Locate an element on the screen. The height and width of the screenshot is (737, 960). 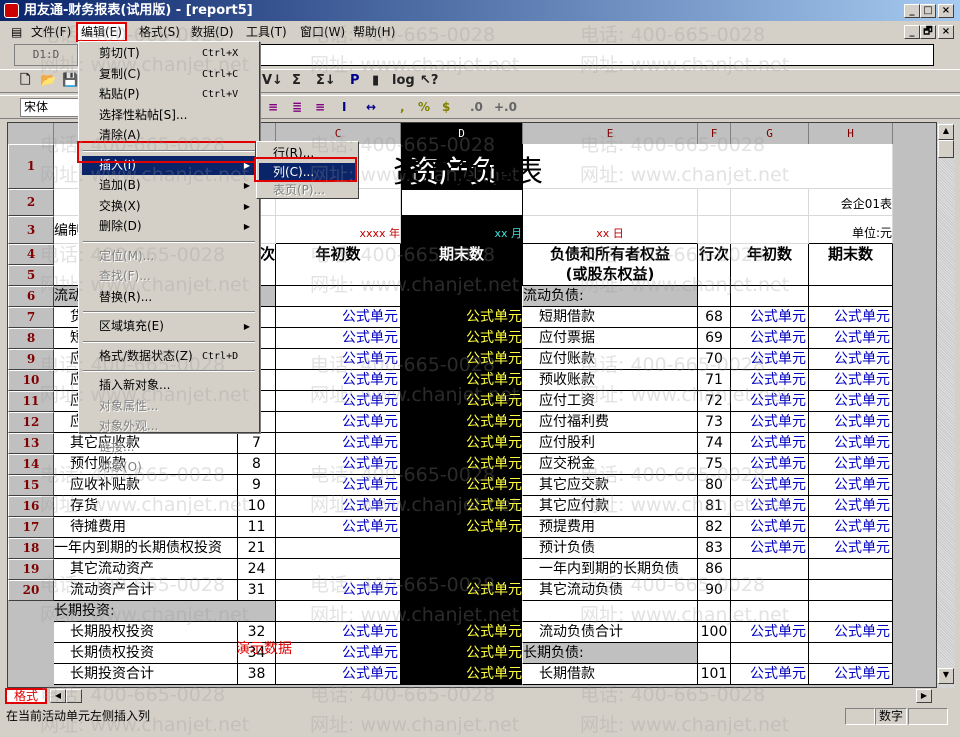
menu-item: 剪切(T) Ctrl+X is located at coordinates (169, 53).